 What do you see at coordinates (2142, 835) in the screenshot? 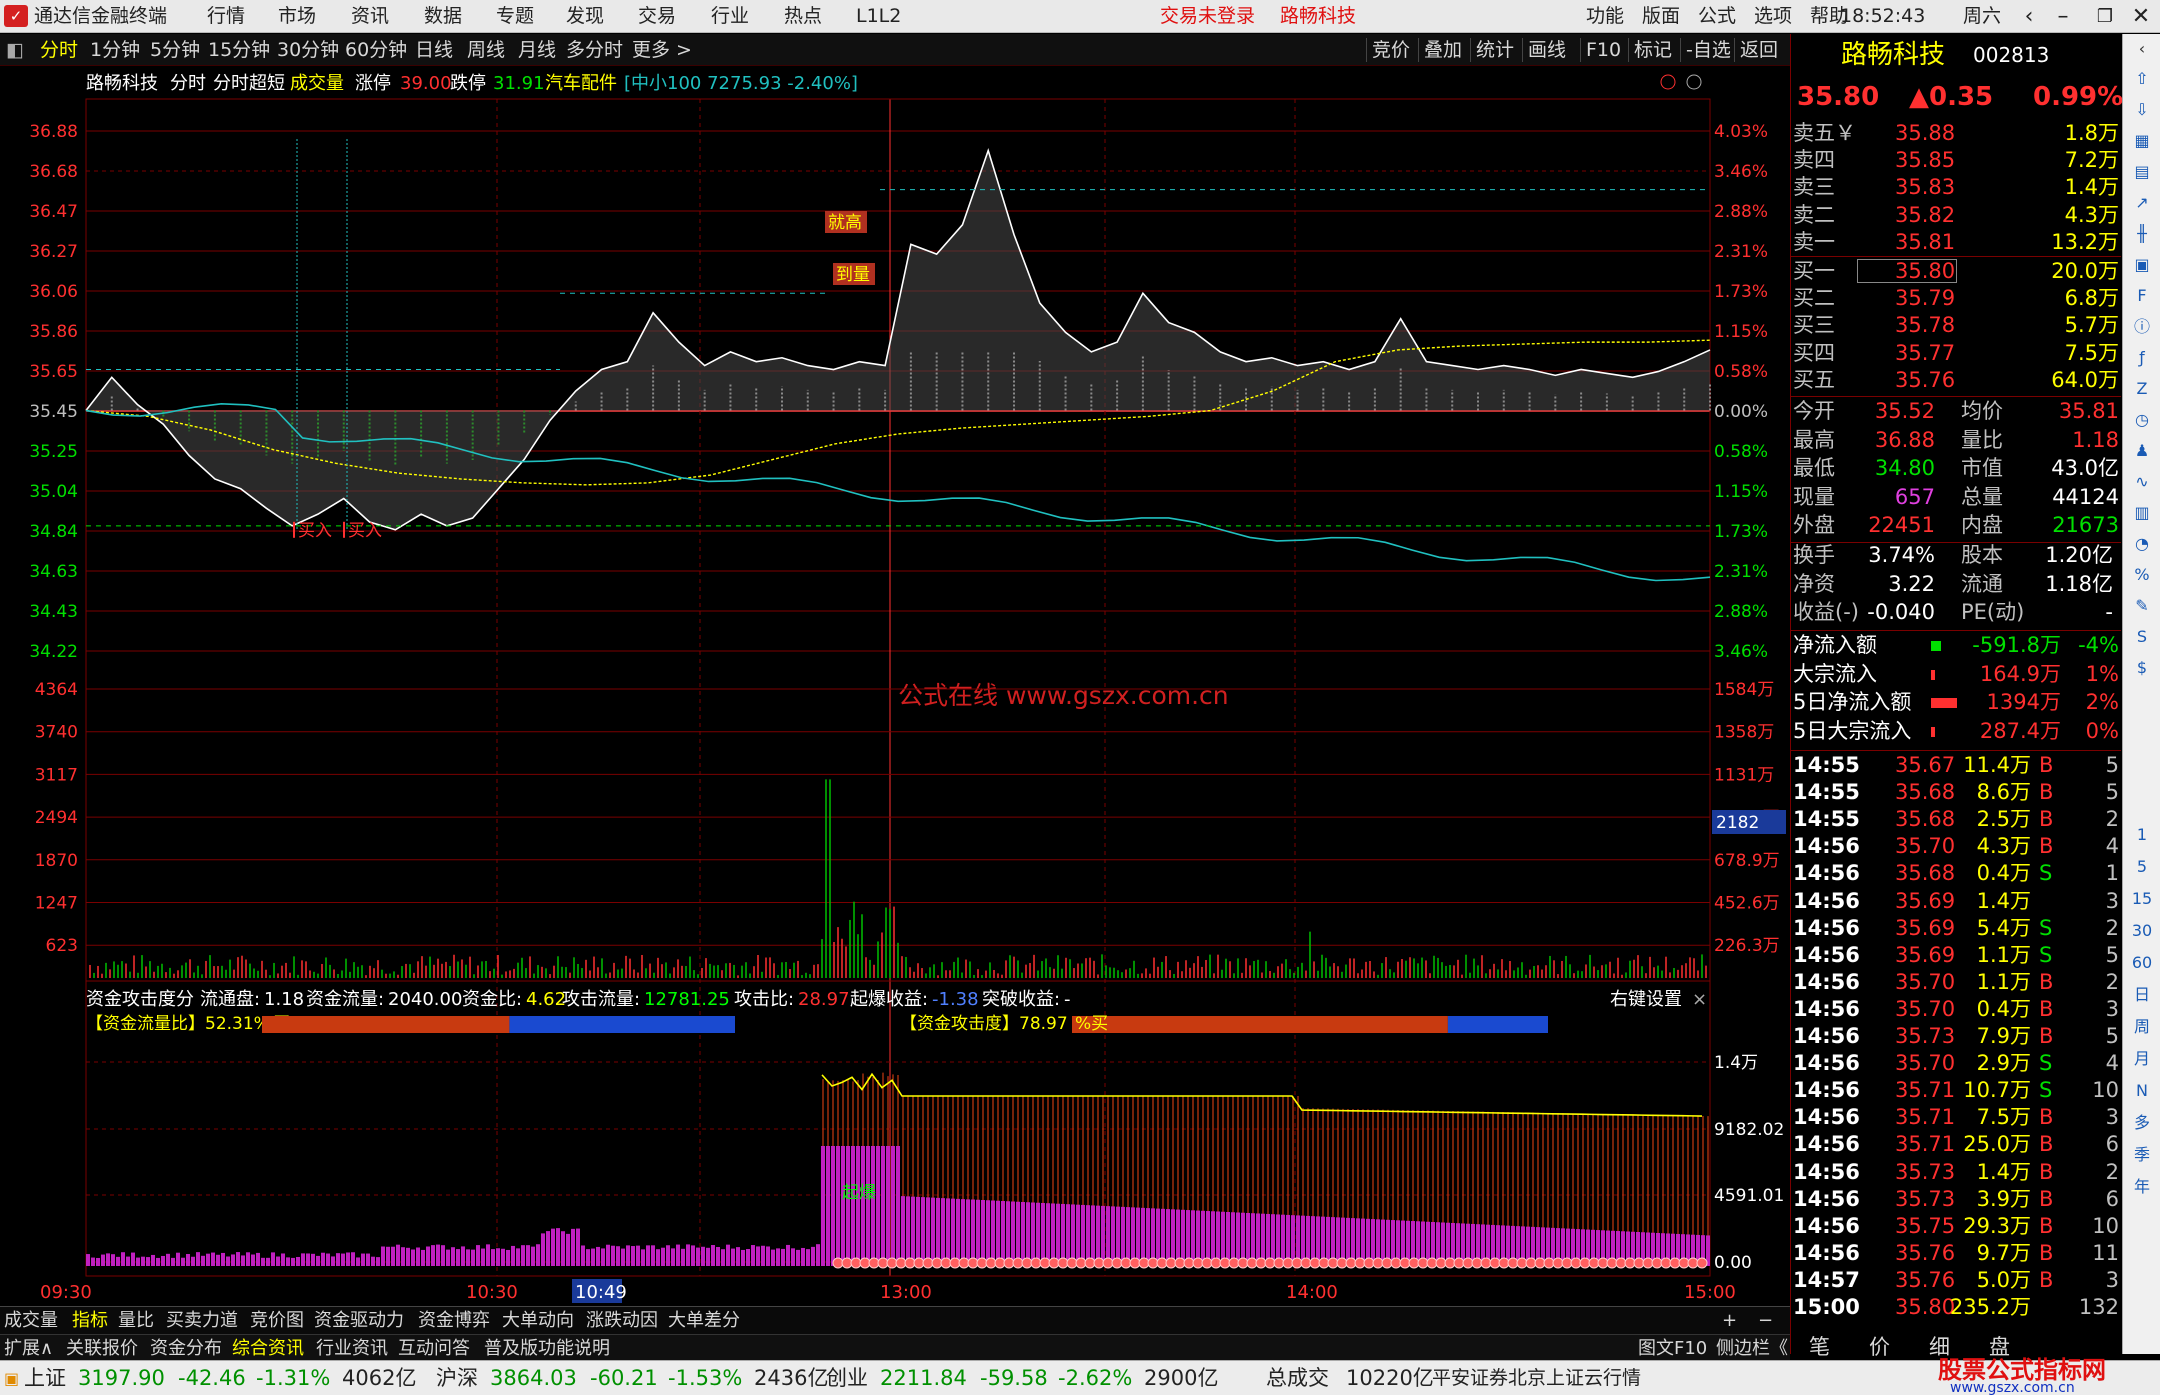
I see `side-period-0: 1` at bounding box center [2142, 835].